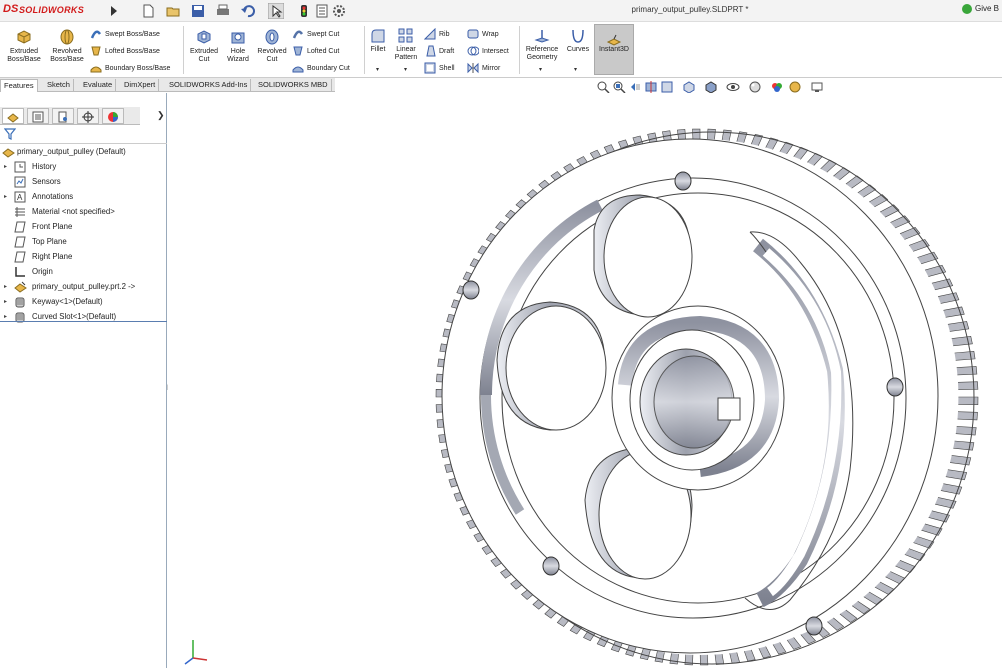  Describe the element at coordinates (575, 69) in the screenshot. I see `curves-dropdown-icon: ▾` at that location.